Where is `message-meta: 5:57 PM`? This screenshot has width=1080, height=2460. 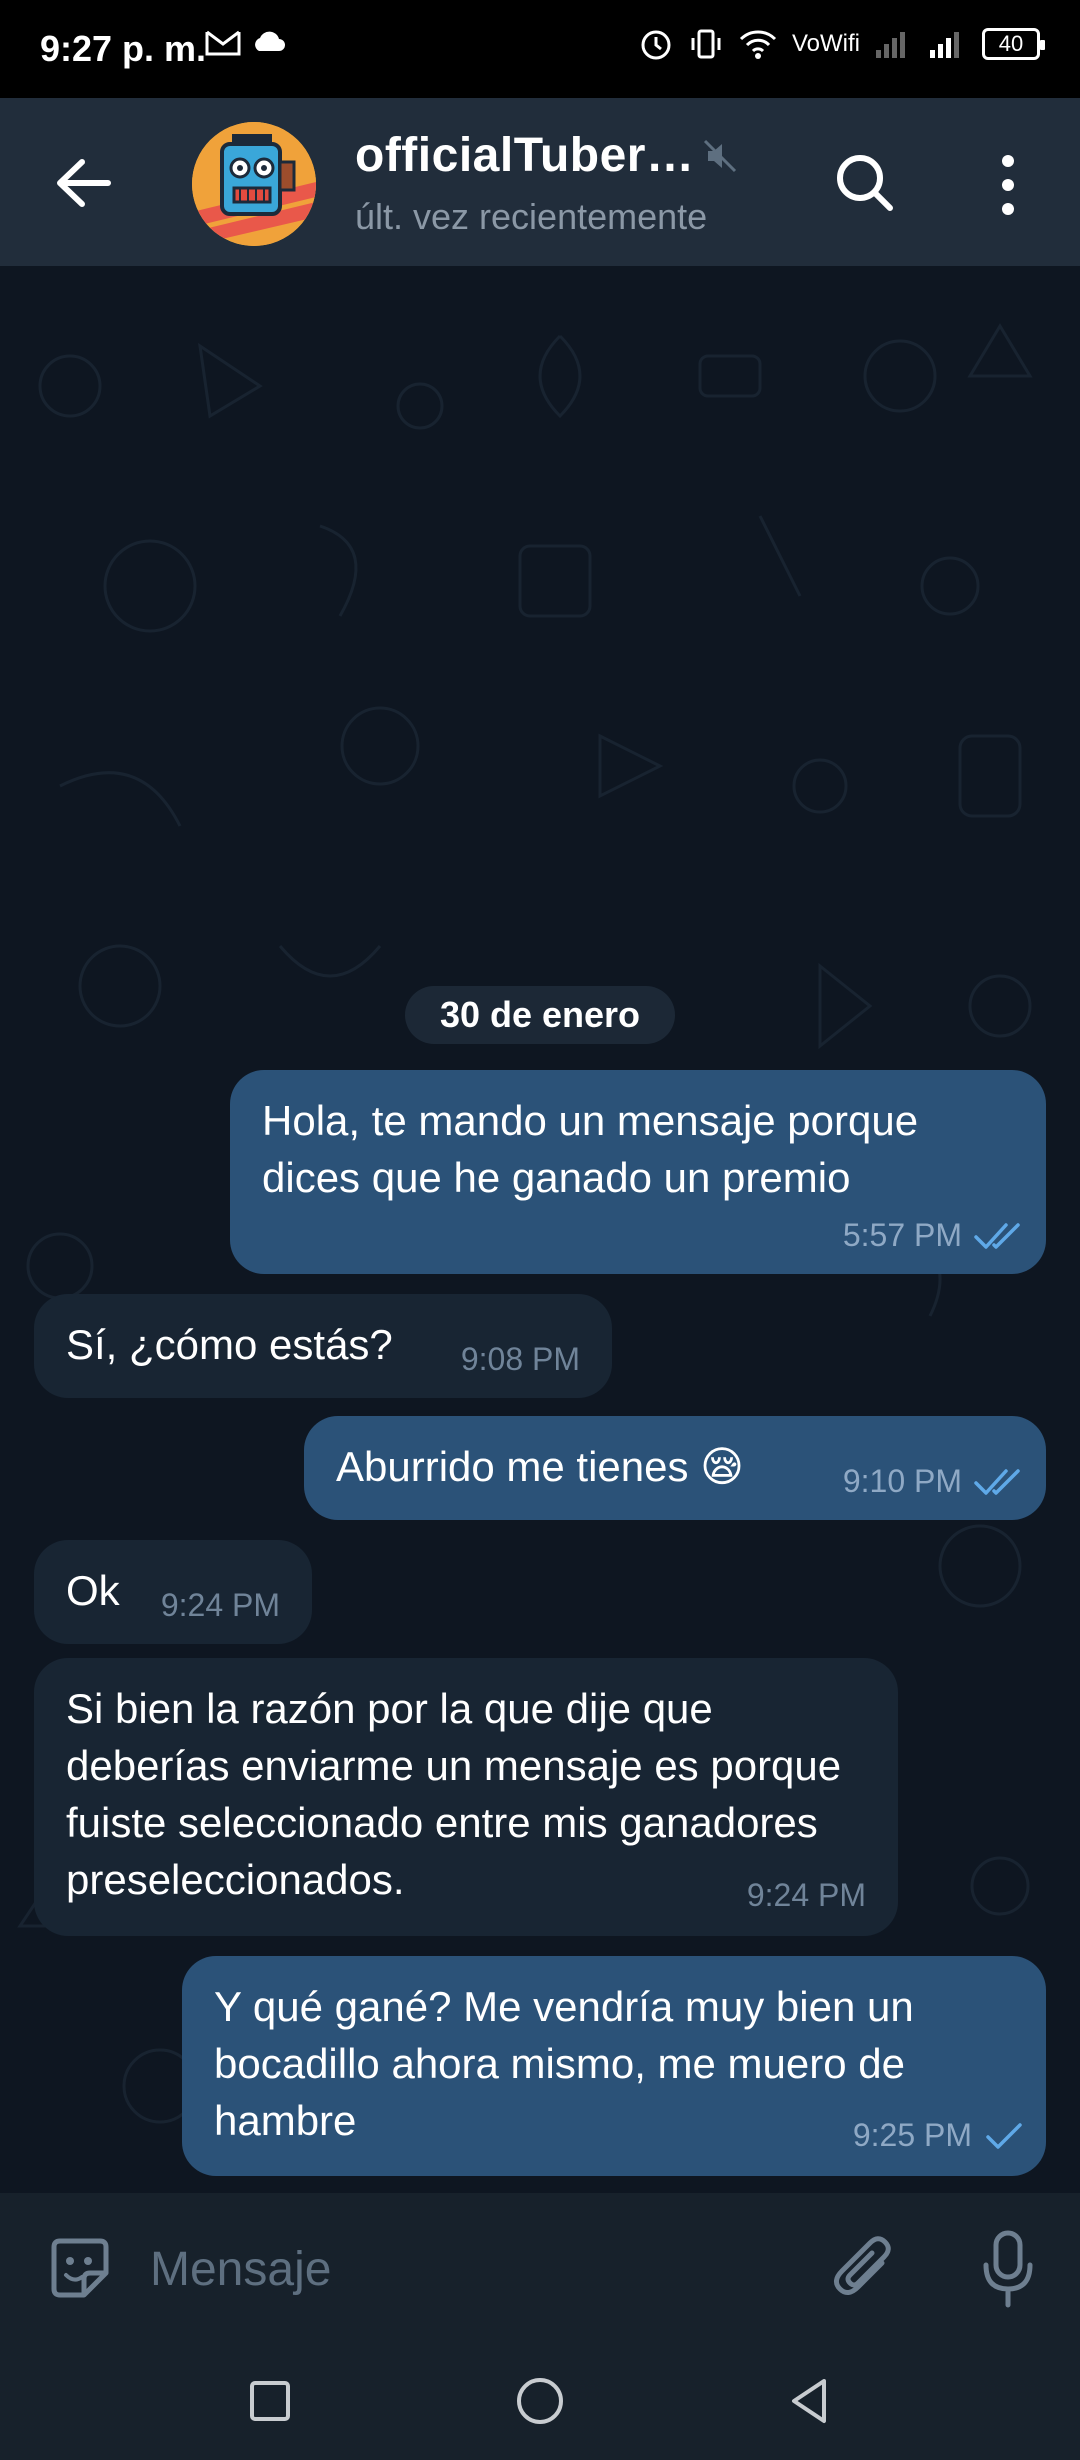
message-meta: 5:57 PM is located at coordinates (934, 1235).